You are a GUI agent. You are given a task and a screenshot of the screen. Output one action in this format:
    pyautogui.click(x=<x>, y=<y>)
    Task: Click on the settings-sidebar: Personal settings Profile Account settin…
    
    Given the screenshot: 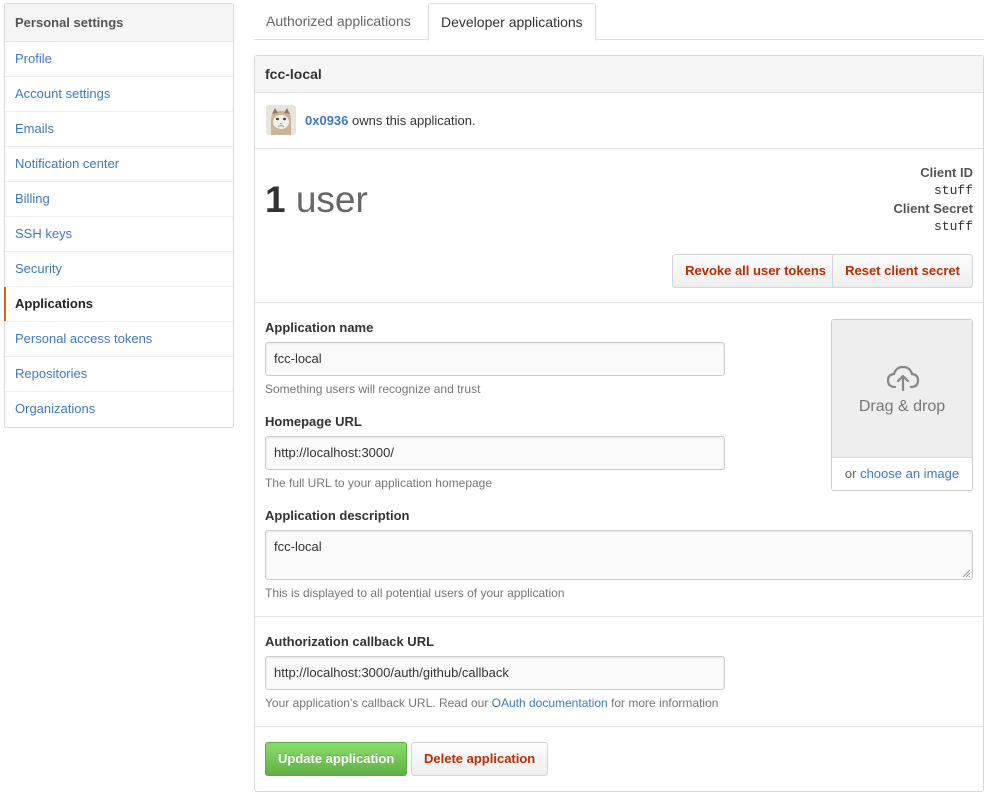 What is the action you would take?
    pyautogui.click(x=119, y=215)
    